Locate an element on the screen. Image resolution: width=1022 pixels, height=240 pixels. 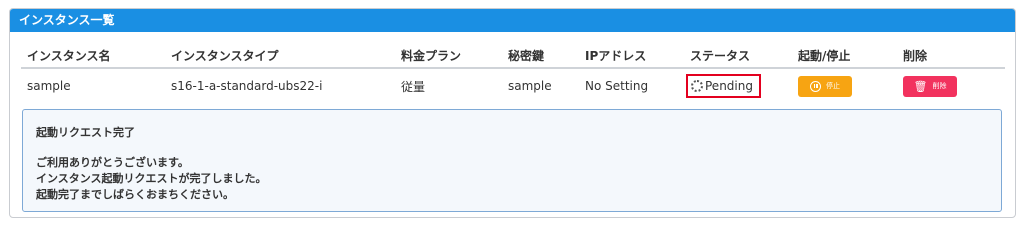
col-header-ip: IPアドレス is located at coordinates (631, 56).